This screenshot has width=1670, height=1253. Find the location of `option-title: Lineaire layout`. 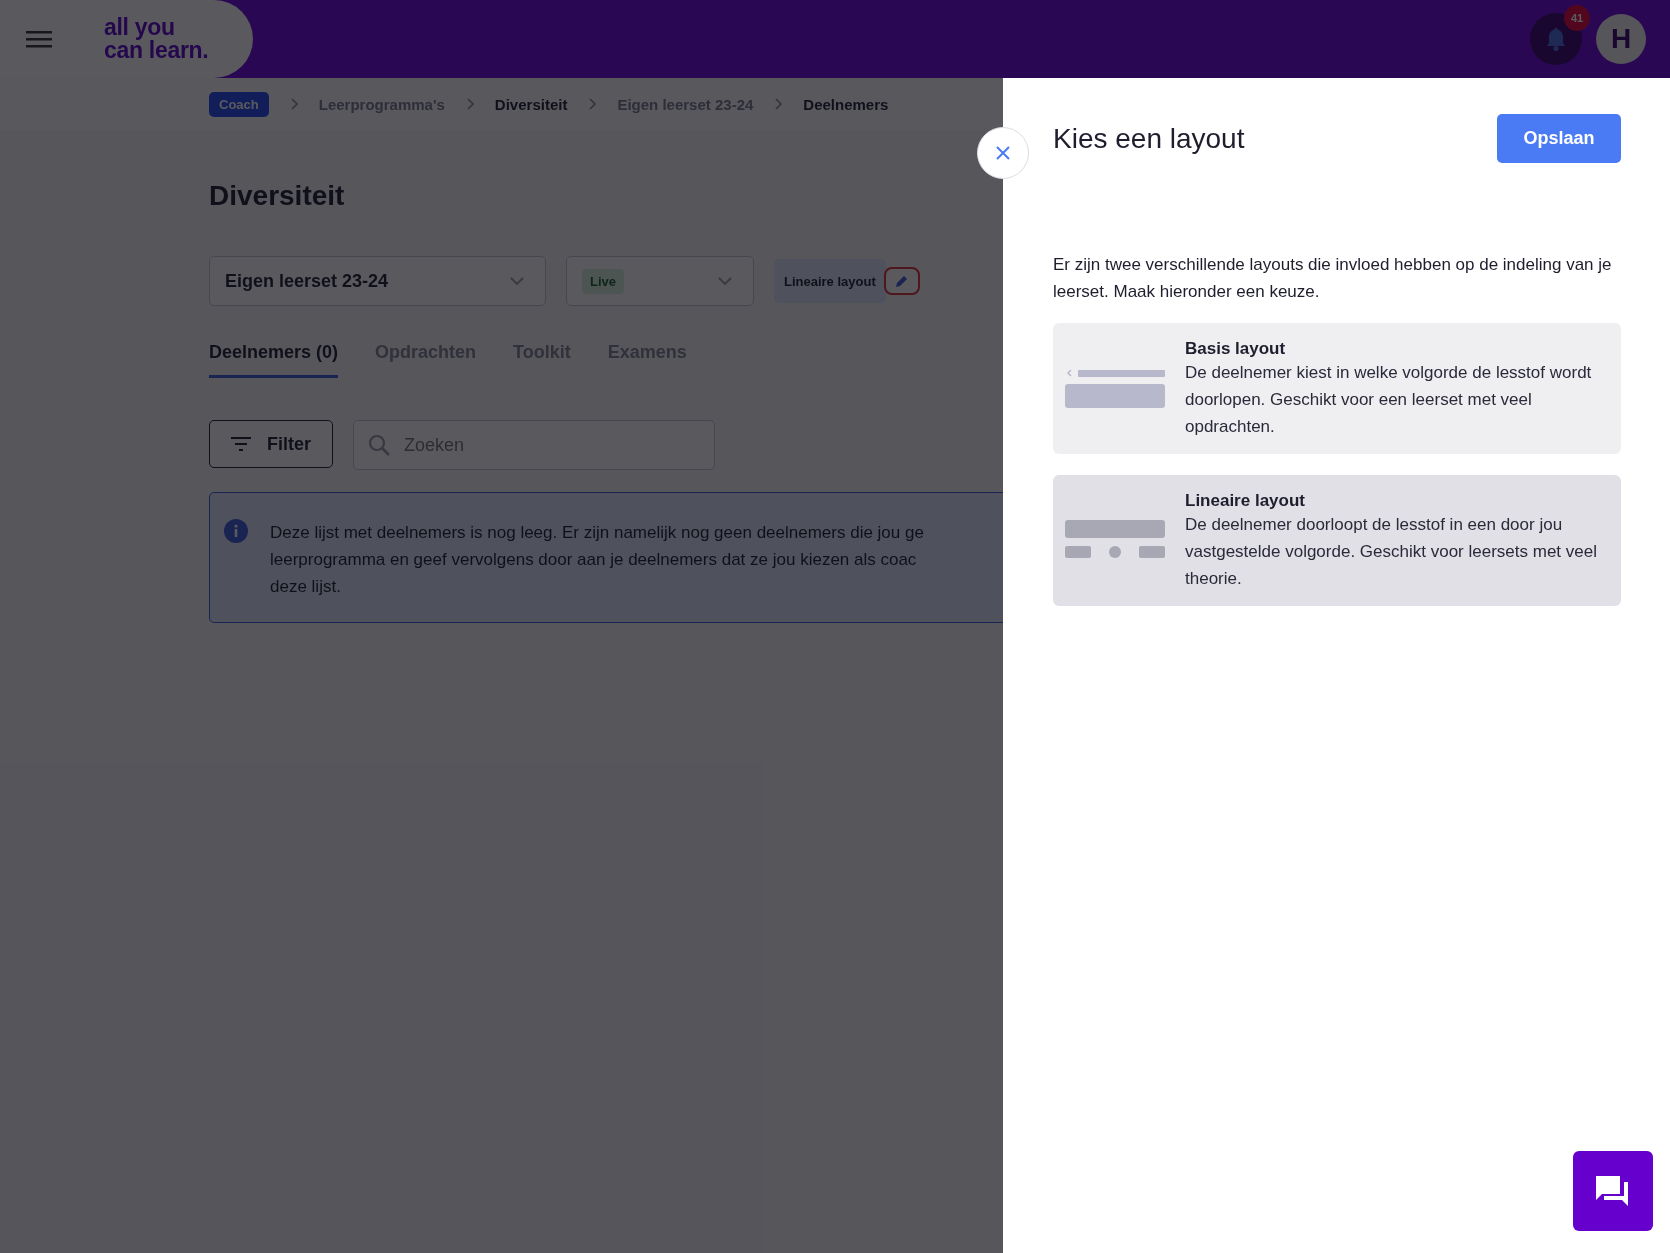

option-title: Lineaire layout is located at coordinates (1245, 501).